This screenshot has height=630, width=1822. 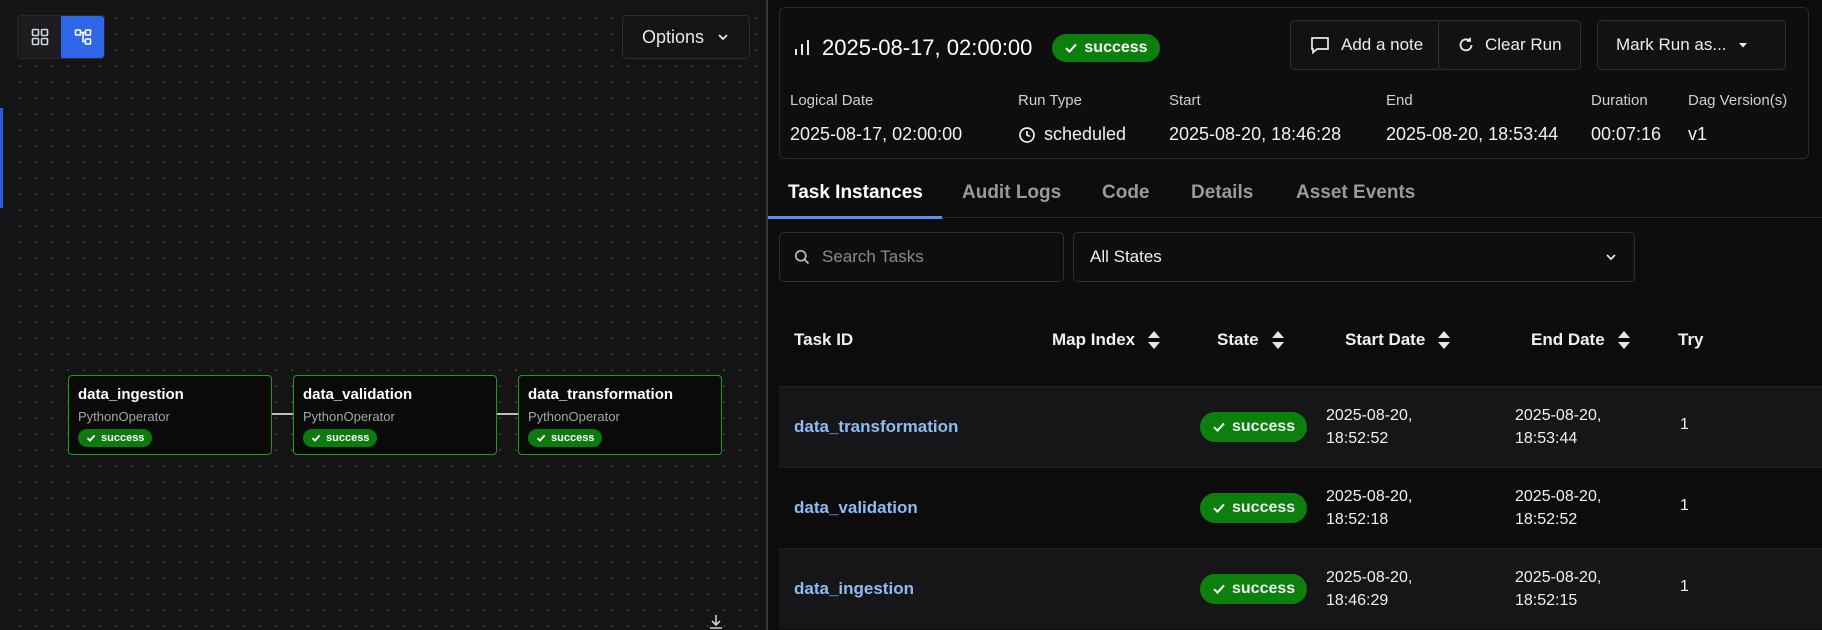 What do you see at coordinates (855, 217) in the screenshot?
I see `active-tab-indicator` at bounding box center [855, 217].